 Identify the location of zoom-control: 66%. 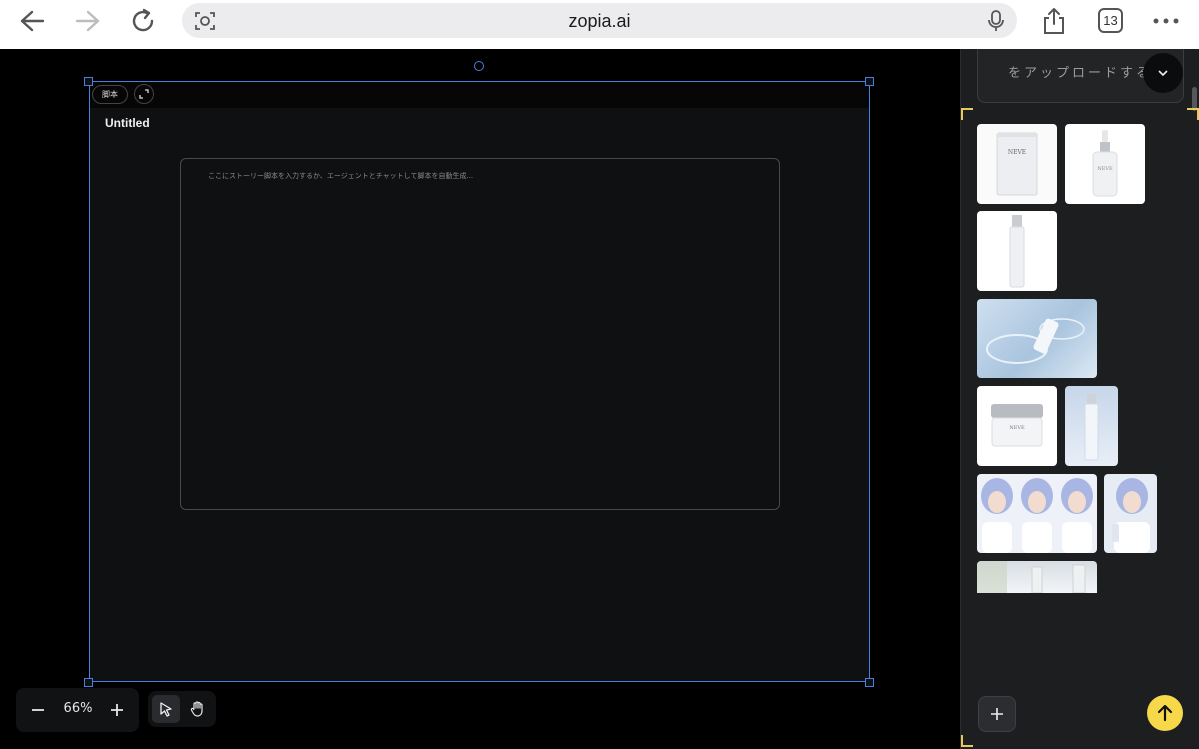
(77, 710).